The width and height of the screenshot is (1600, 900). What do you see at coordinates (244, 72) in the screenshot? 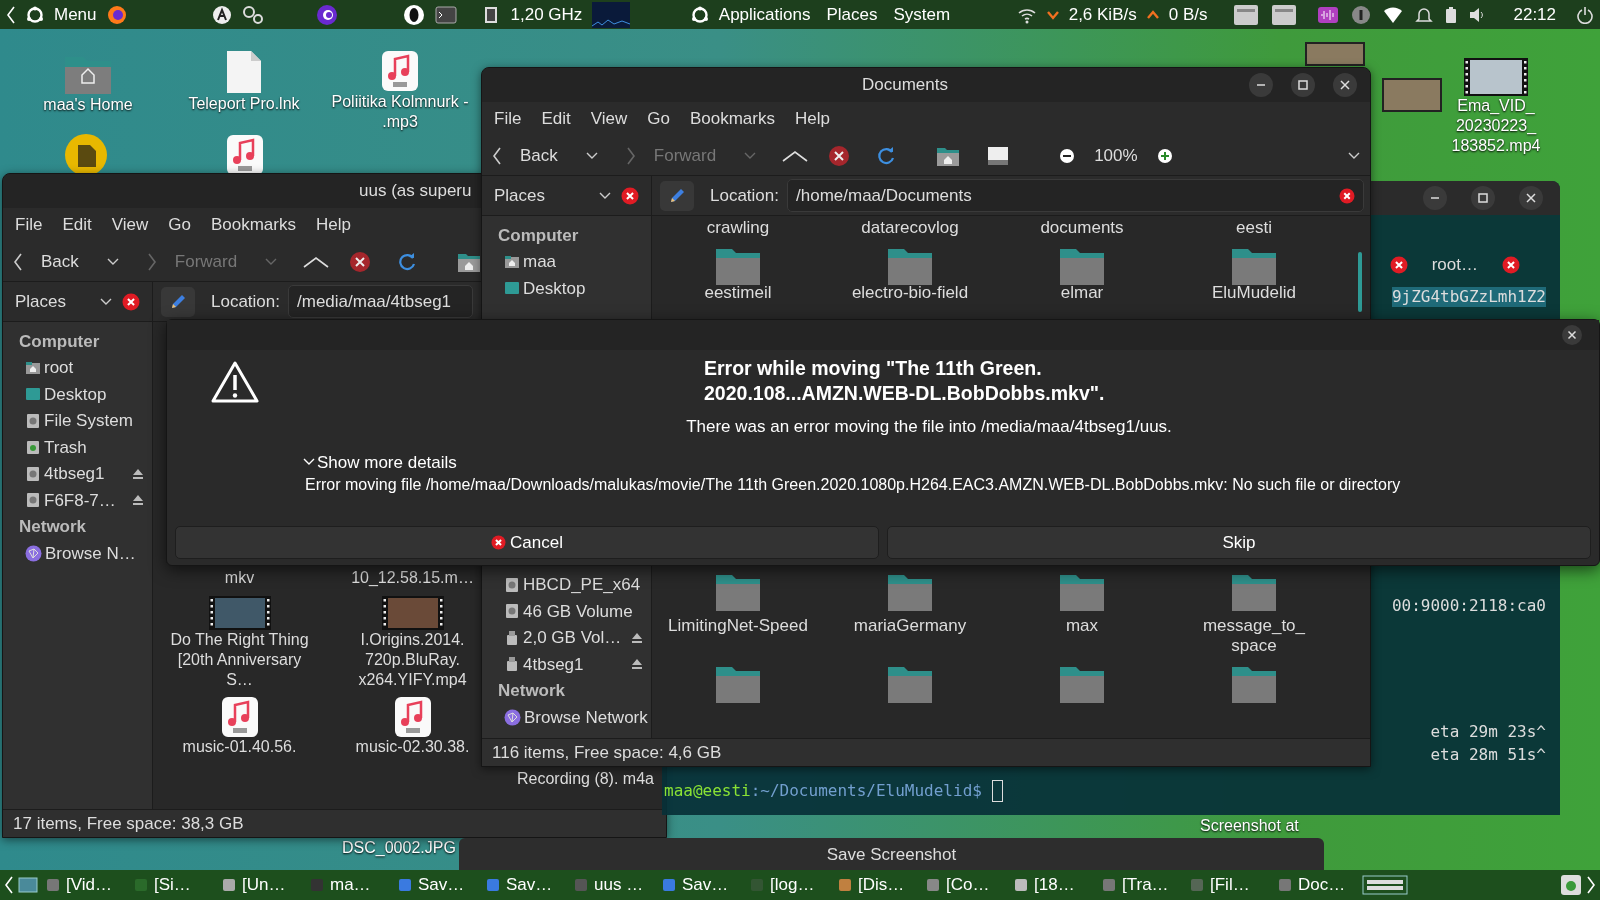
I see `file-icon` at bounding box center [244, 72].